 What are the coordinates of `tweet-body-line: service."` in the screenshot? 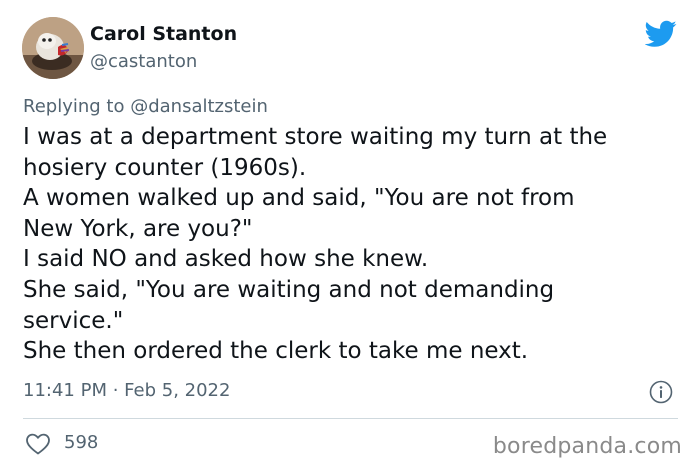 It's located at (73, 320).